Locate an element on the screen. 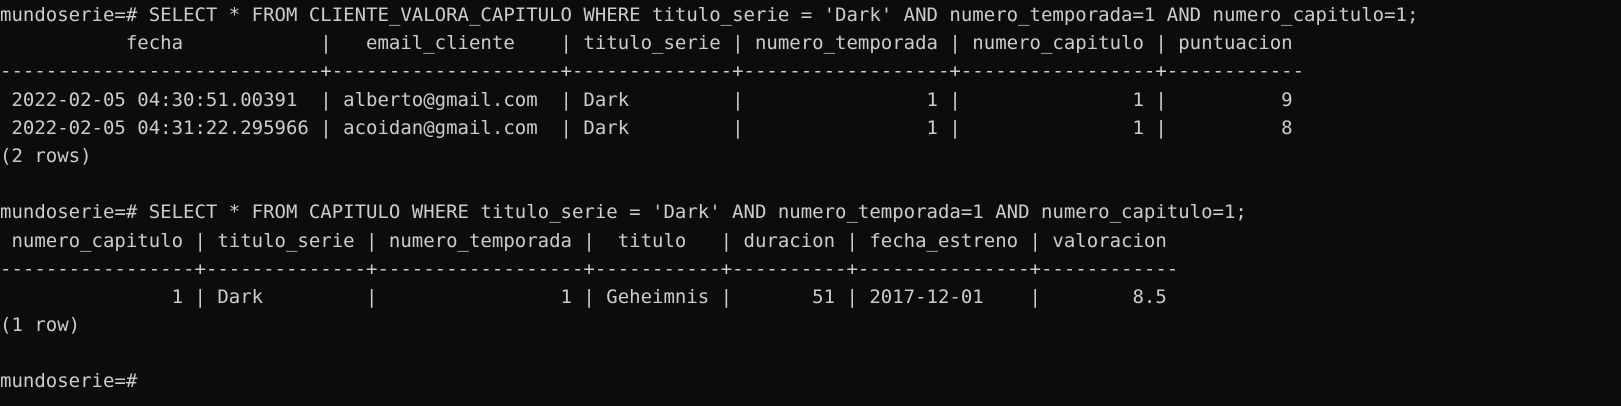  result-1-row-count: (2 rows) is located at coordinates (46, 155).